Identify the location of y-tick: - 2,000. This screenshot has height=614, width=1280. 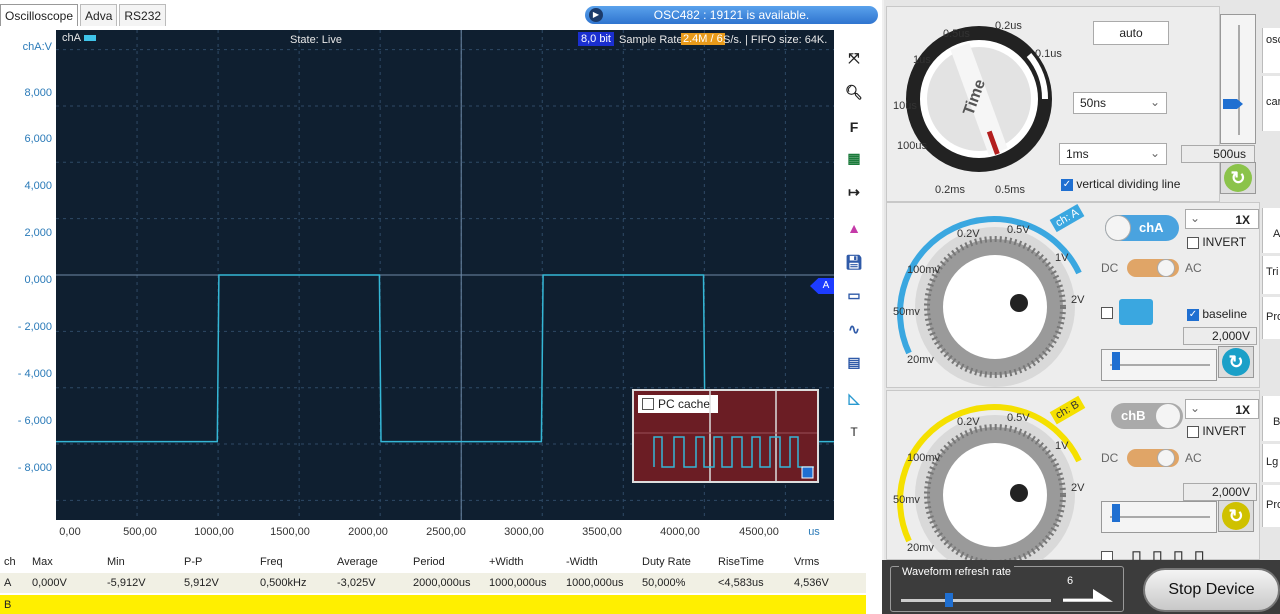
(34, 327).